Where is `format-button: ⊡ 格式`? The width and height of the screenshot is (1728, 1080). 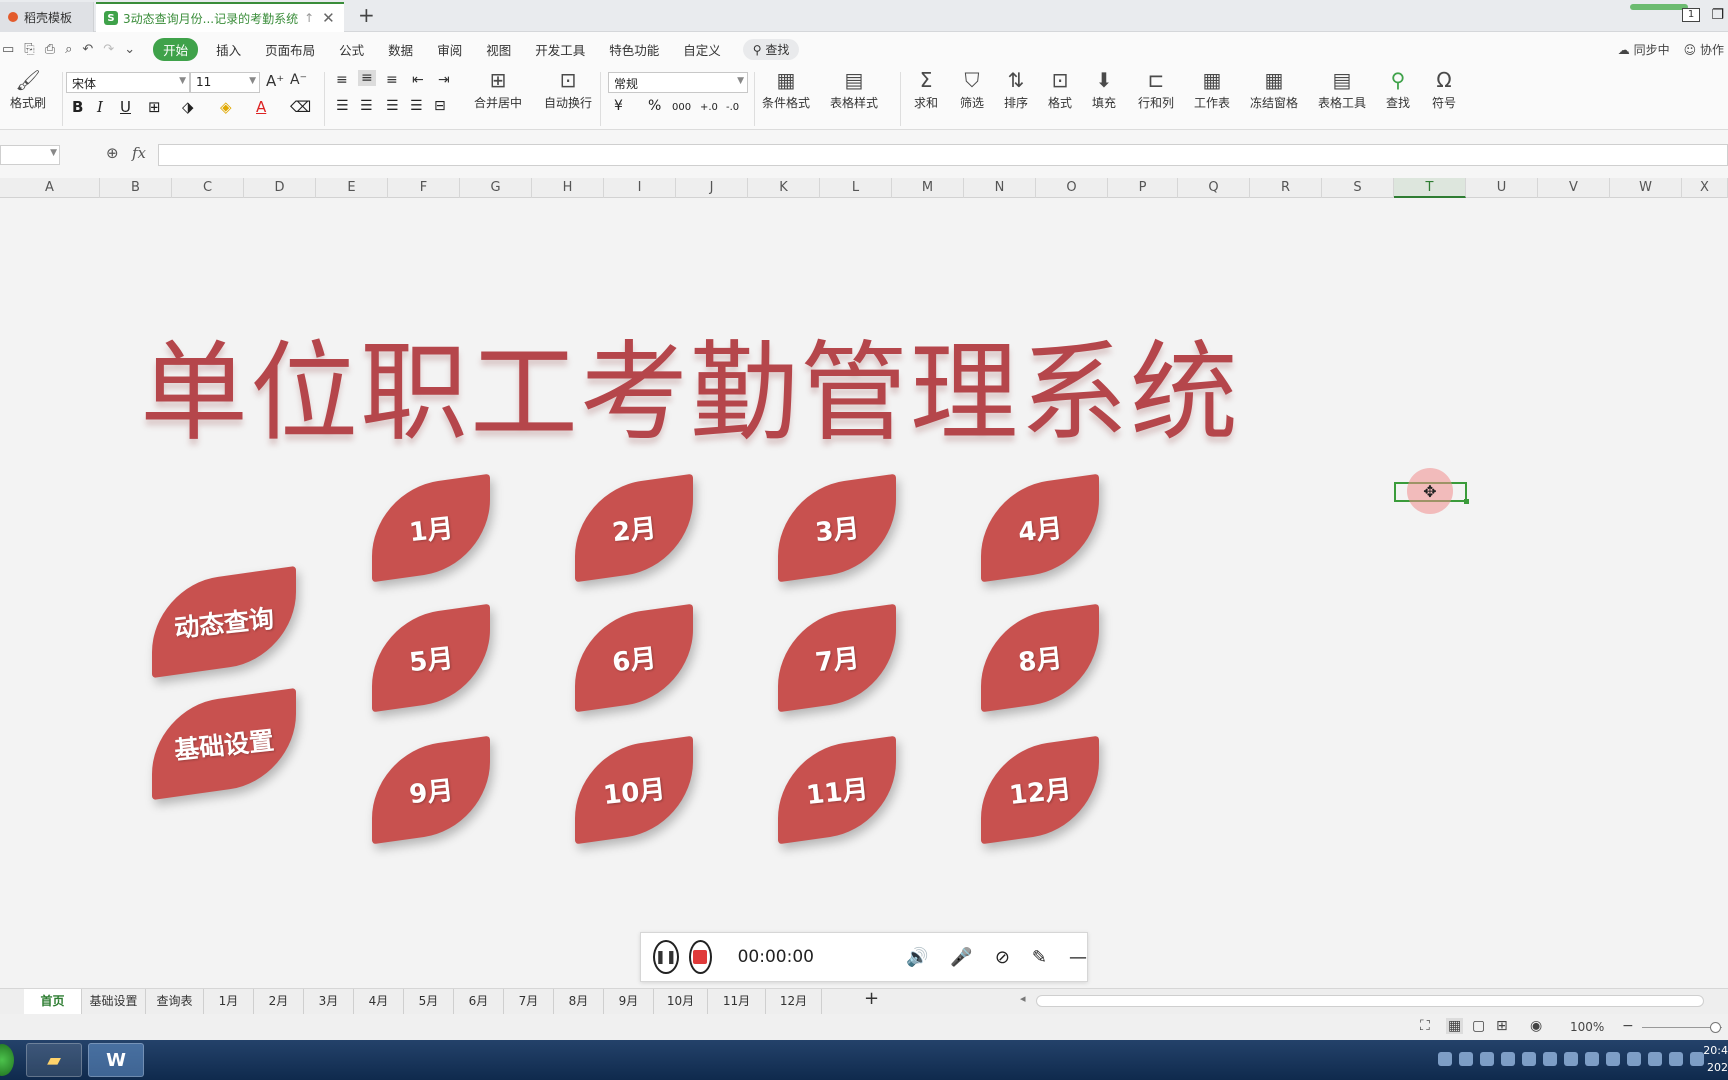 format-button: ⊡ 格式 is located at coordinates (1060, 88).